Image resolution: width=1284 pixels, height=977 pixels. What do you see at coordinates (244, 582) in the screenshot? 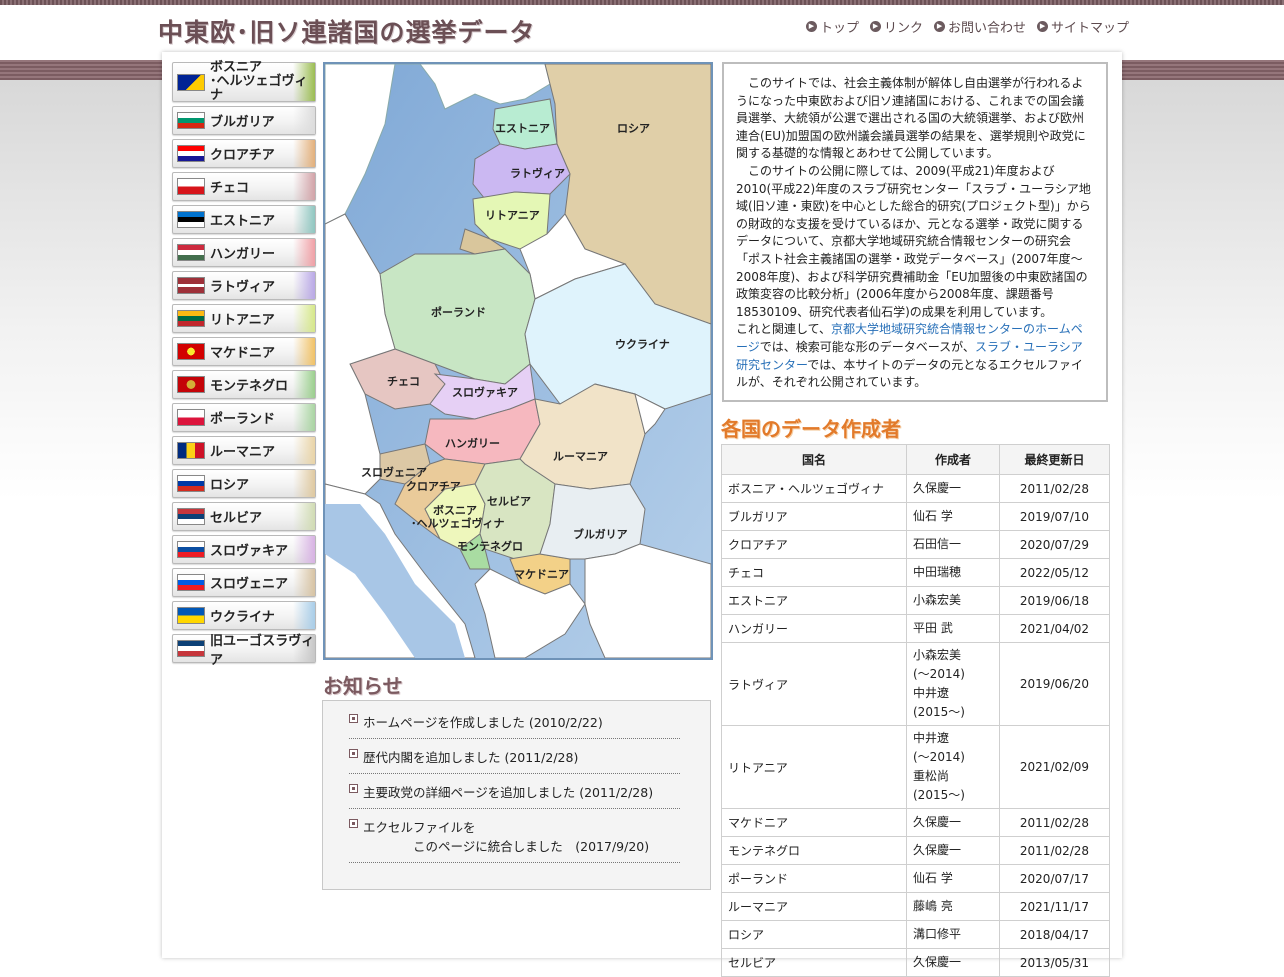
I see `sidebar-item-slovenia: スロヴェニア` at bounding box center [244, 582].